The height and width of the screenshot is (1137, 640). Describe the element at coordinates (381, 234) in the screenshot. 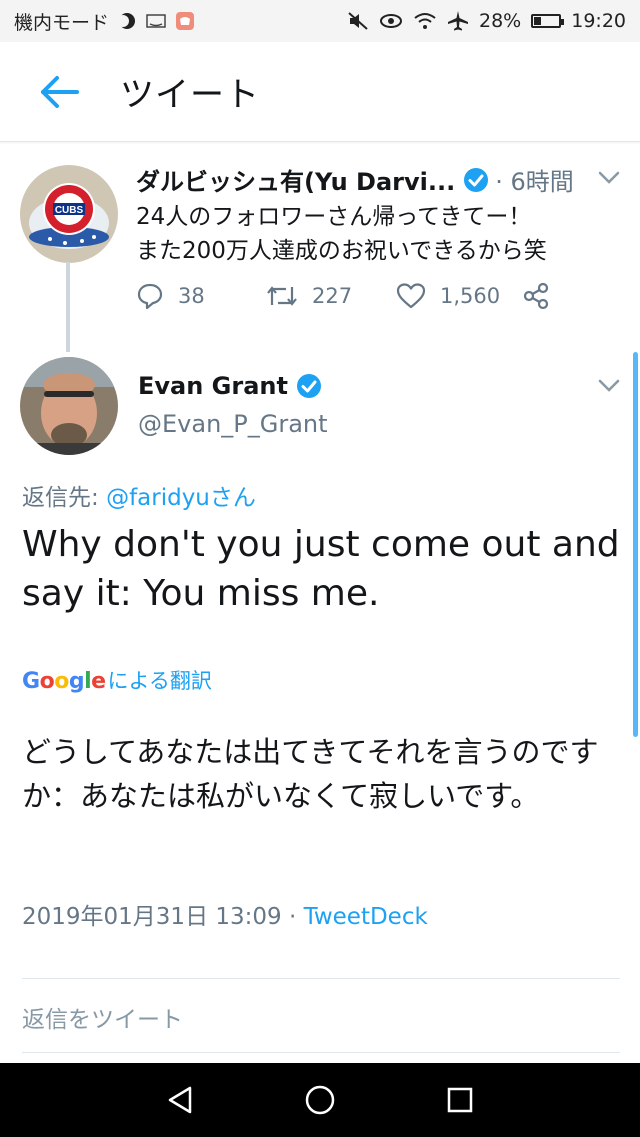

I see `parent-tweet-text: 24人のフォロワーさん帰ってきてー！ また200万人達成のお祝いできるから笑` at that location.